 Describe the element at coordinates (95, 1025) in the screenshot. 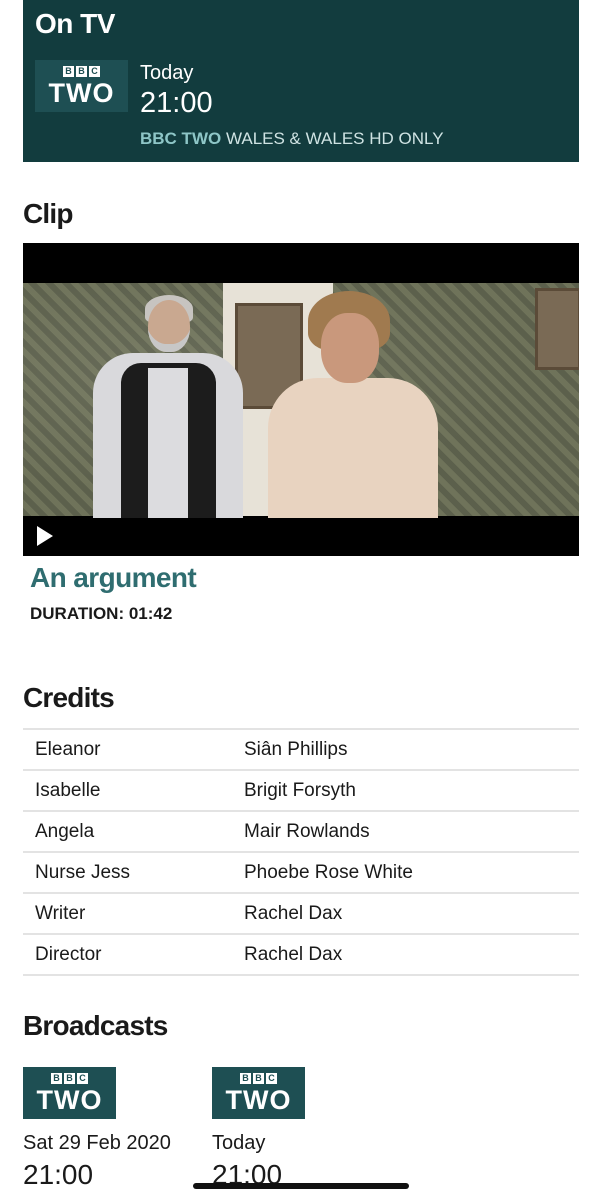

I see `broadcasts-heading: Broadcasts` at that location.